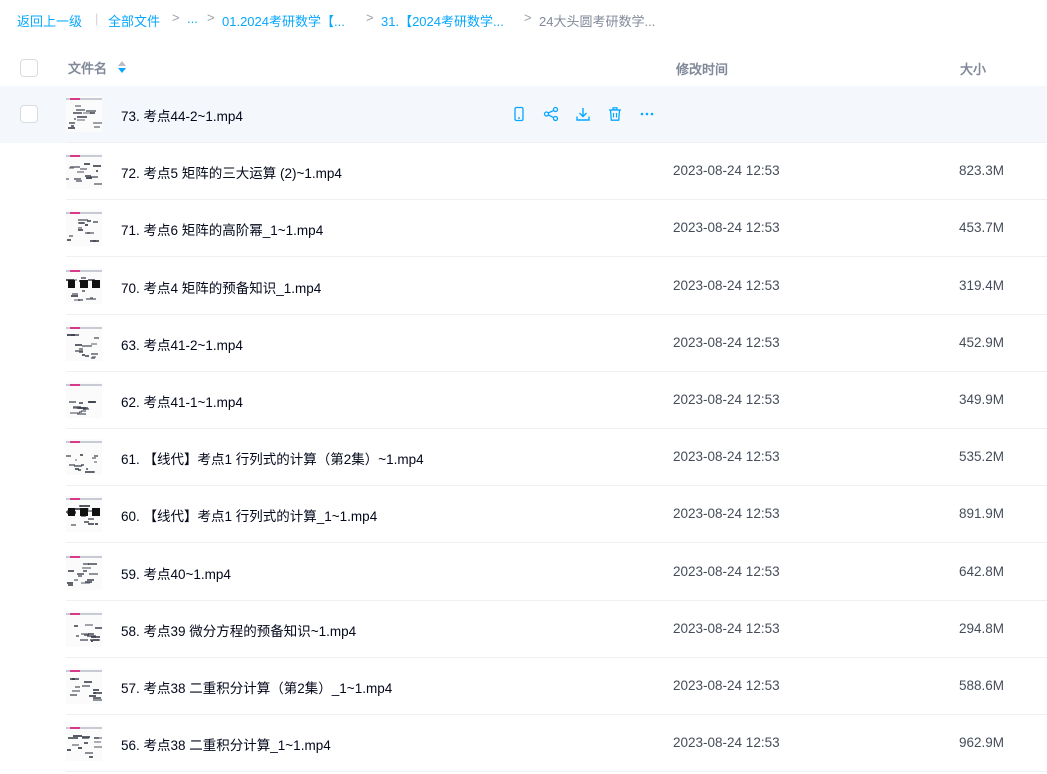 This screenshot has height=774, width=1047. Describe the element at coordinates (222, 229) in the screenshot. I see `file-name: 71. 考点6 矩阵的高阶幂_1~1.mp4` at that location.